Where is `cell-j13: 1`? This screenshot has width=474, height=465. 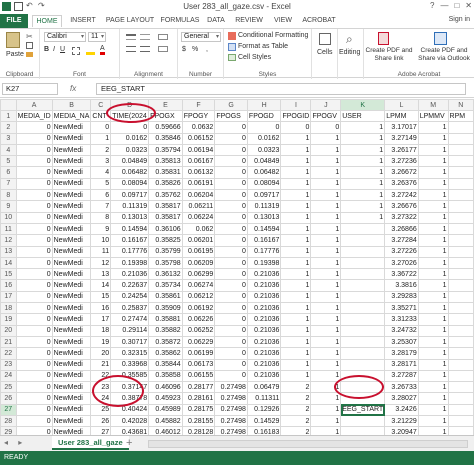 cell-j13: 1 is located at coordinates (326, 251).